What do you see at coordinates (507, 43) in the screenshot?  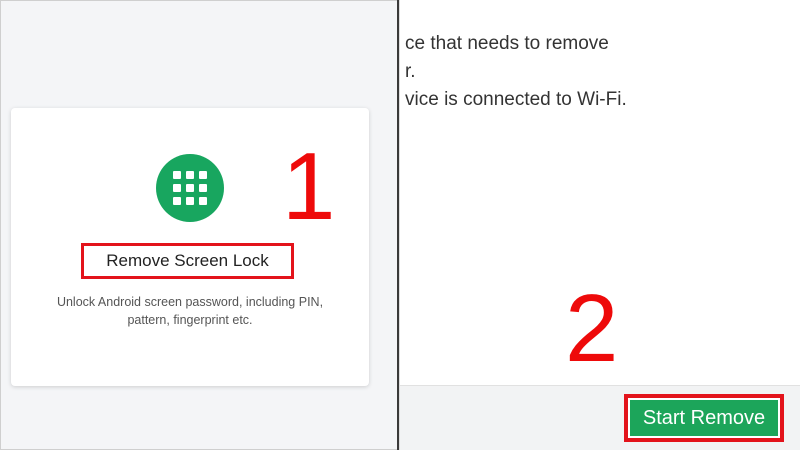 I see `instruction-line-1: ce that needs to remove` at bounding box center [507, 43].